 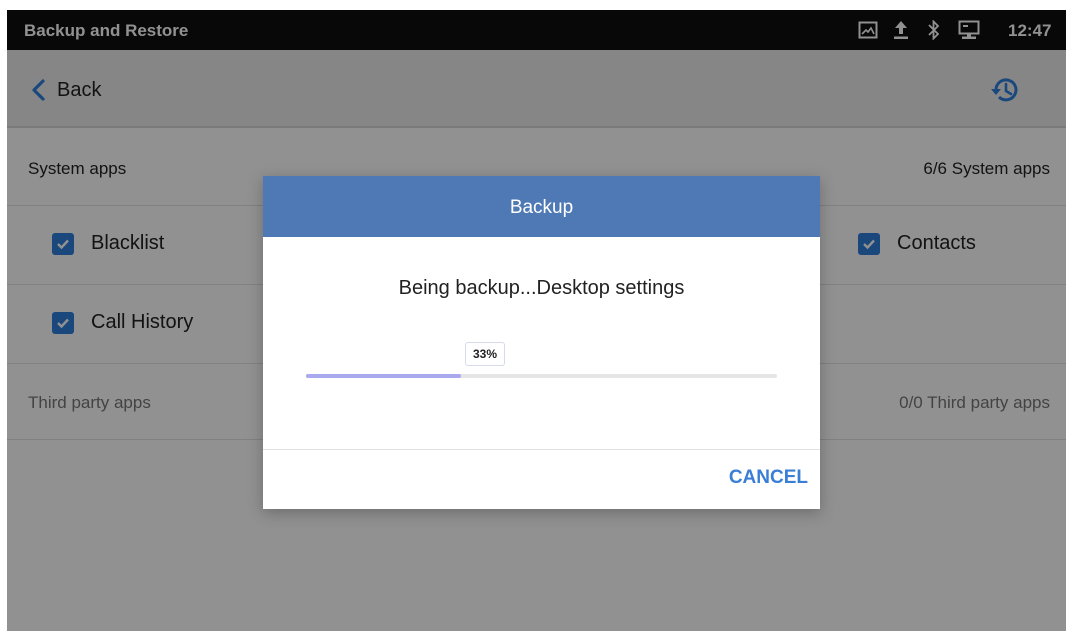 What do you see at coordinates (541, 376) in the screenshot?
I see `progress-bar` at bounding box center [541, 376].